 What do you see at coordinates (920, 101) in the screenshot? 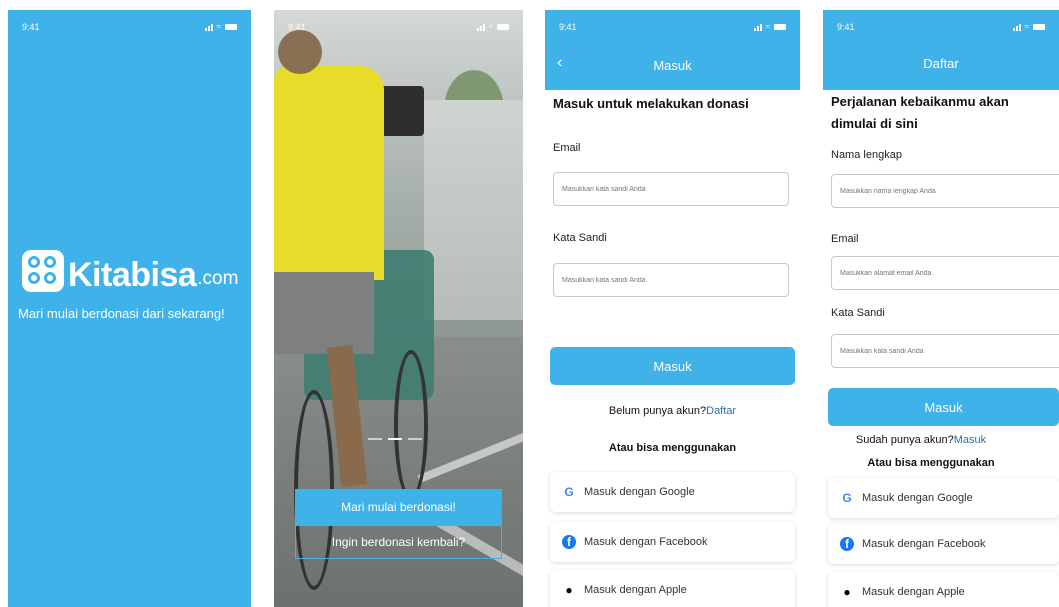
I see `register-heading-line1: Perjalanan kebaikanmu akan` at bounding box center [920, 101].